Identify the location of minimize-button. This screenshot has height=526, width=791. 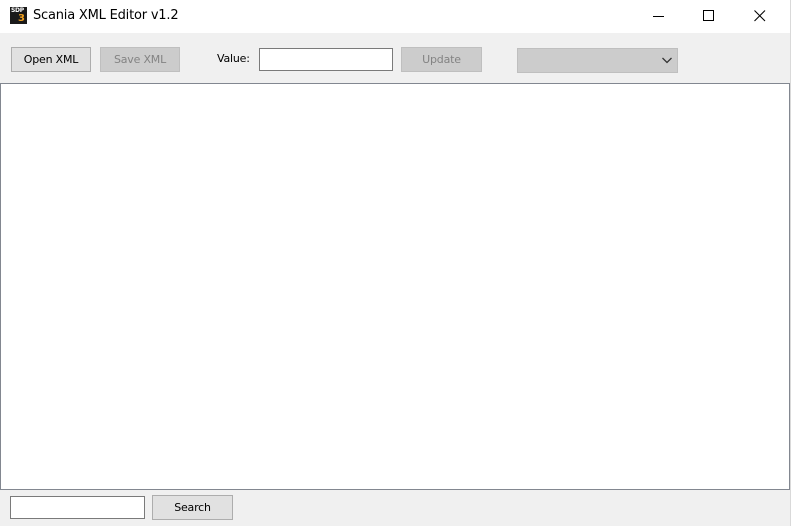
(659, 16).